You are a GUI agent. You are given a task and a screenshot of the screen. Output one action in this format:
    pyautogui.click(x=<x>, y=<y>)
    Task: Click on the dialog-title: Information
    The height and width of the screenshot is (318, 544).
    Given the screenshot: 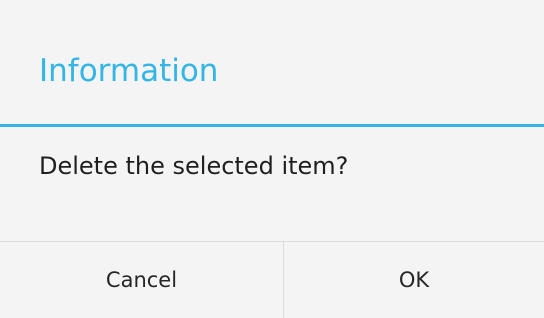 What is the action you would take?
    pyautogui.click(x=129, y=71)
    